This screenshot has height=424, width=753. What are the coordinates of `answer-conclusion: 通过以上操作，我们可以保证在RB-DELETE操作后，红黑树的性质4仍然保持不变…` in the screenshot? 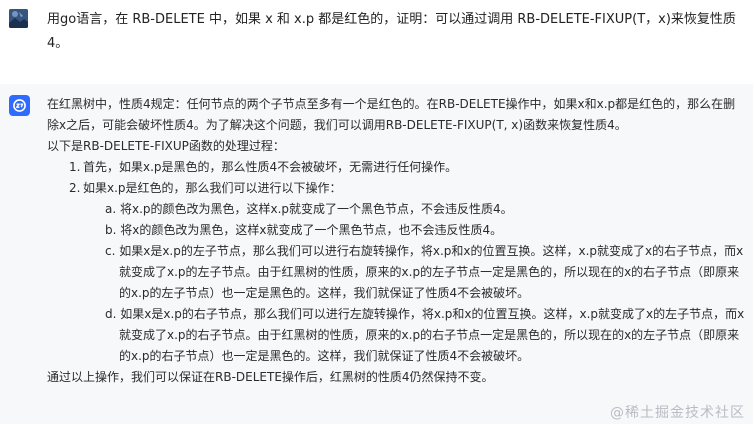 It's located at (270, 377).